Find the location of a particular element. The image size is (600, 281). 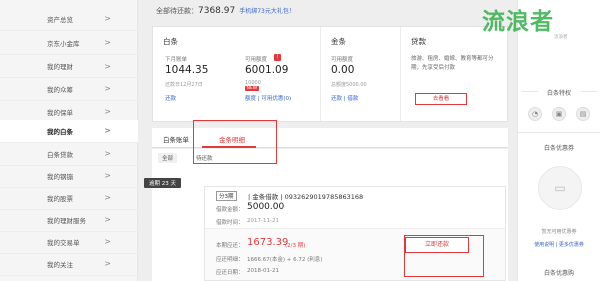

no-coupon-text: 暂无可用优惠券 is located at coordinates (559, 232).